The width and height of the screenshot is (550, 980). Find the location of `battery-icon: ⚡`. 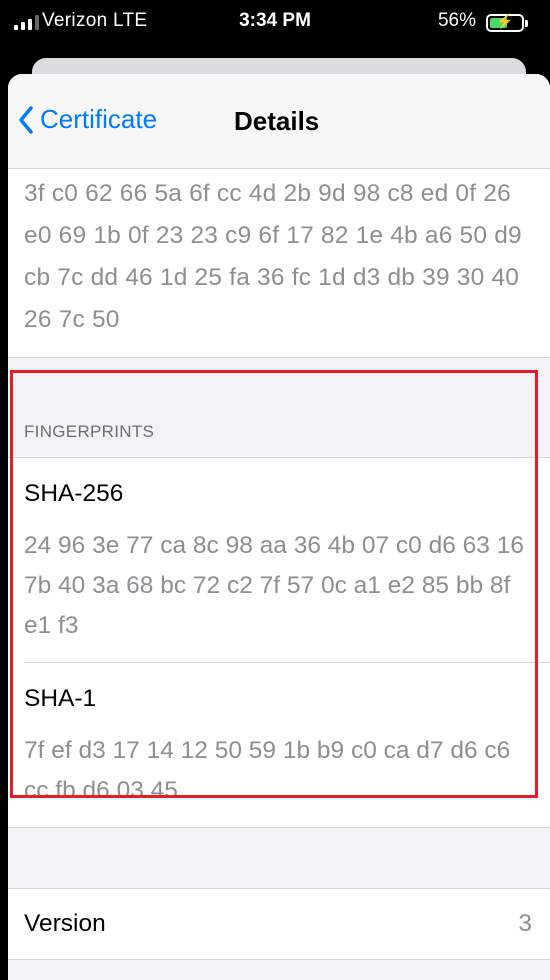

battery-icon: ⚡ is located at coordinates (505, 22).